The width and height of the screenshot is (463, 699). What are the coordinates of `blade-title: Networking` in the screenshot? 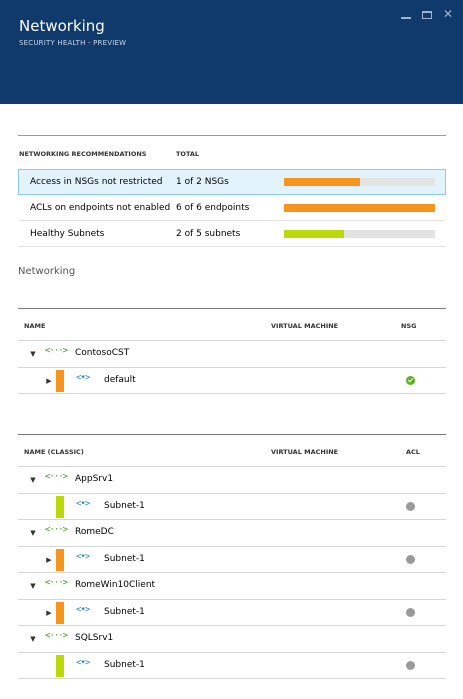 It's located at (62, 26).